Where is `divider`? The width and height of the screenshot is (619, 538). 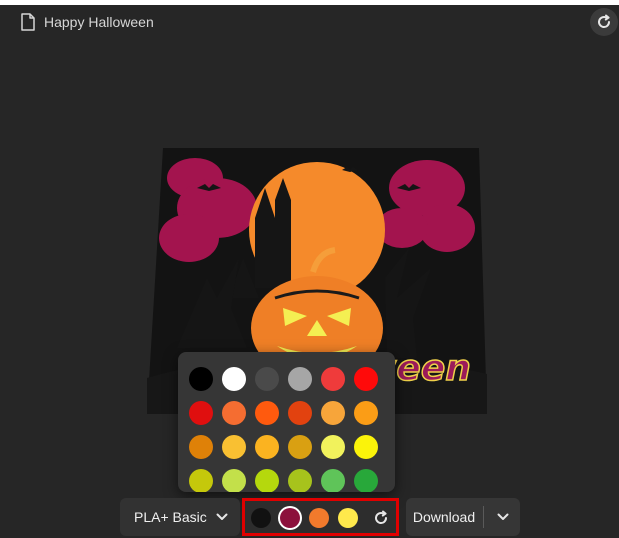 divider is located at coordinates (483, 517).